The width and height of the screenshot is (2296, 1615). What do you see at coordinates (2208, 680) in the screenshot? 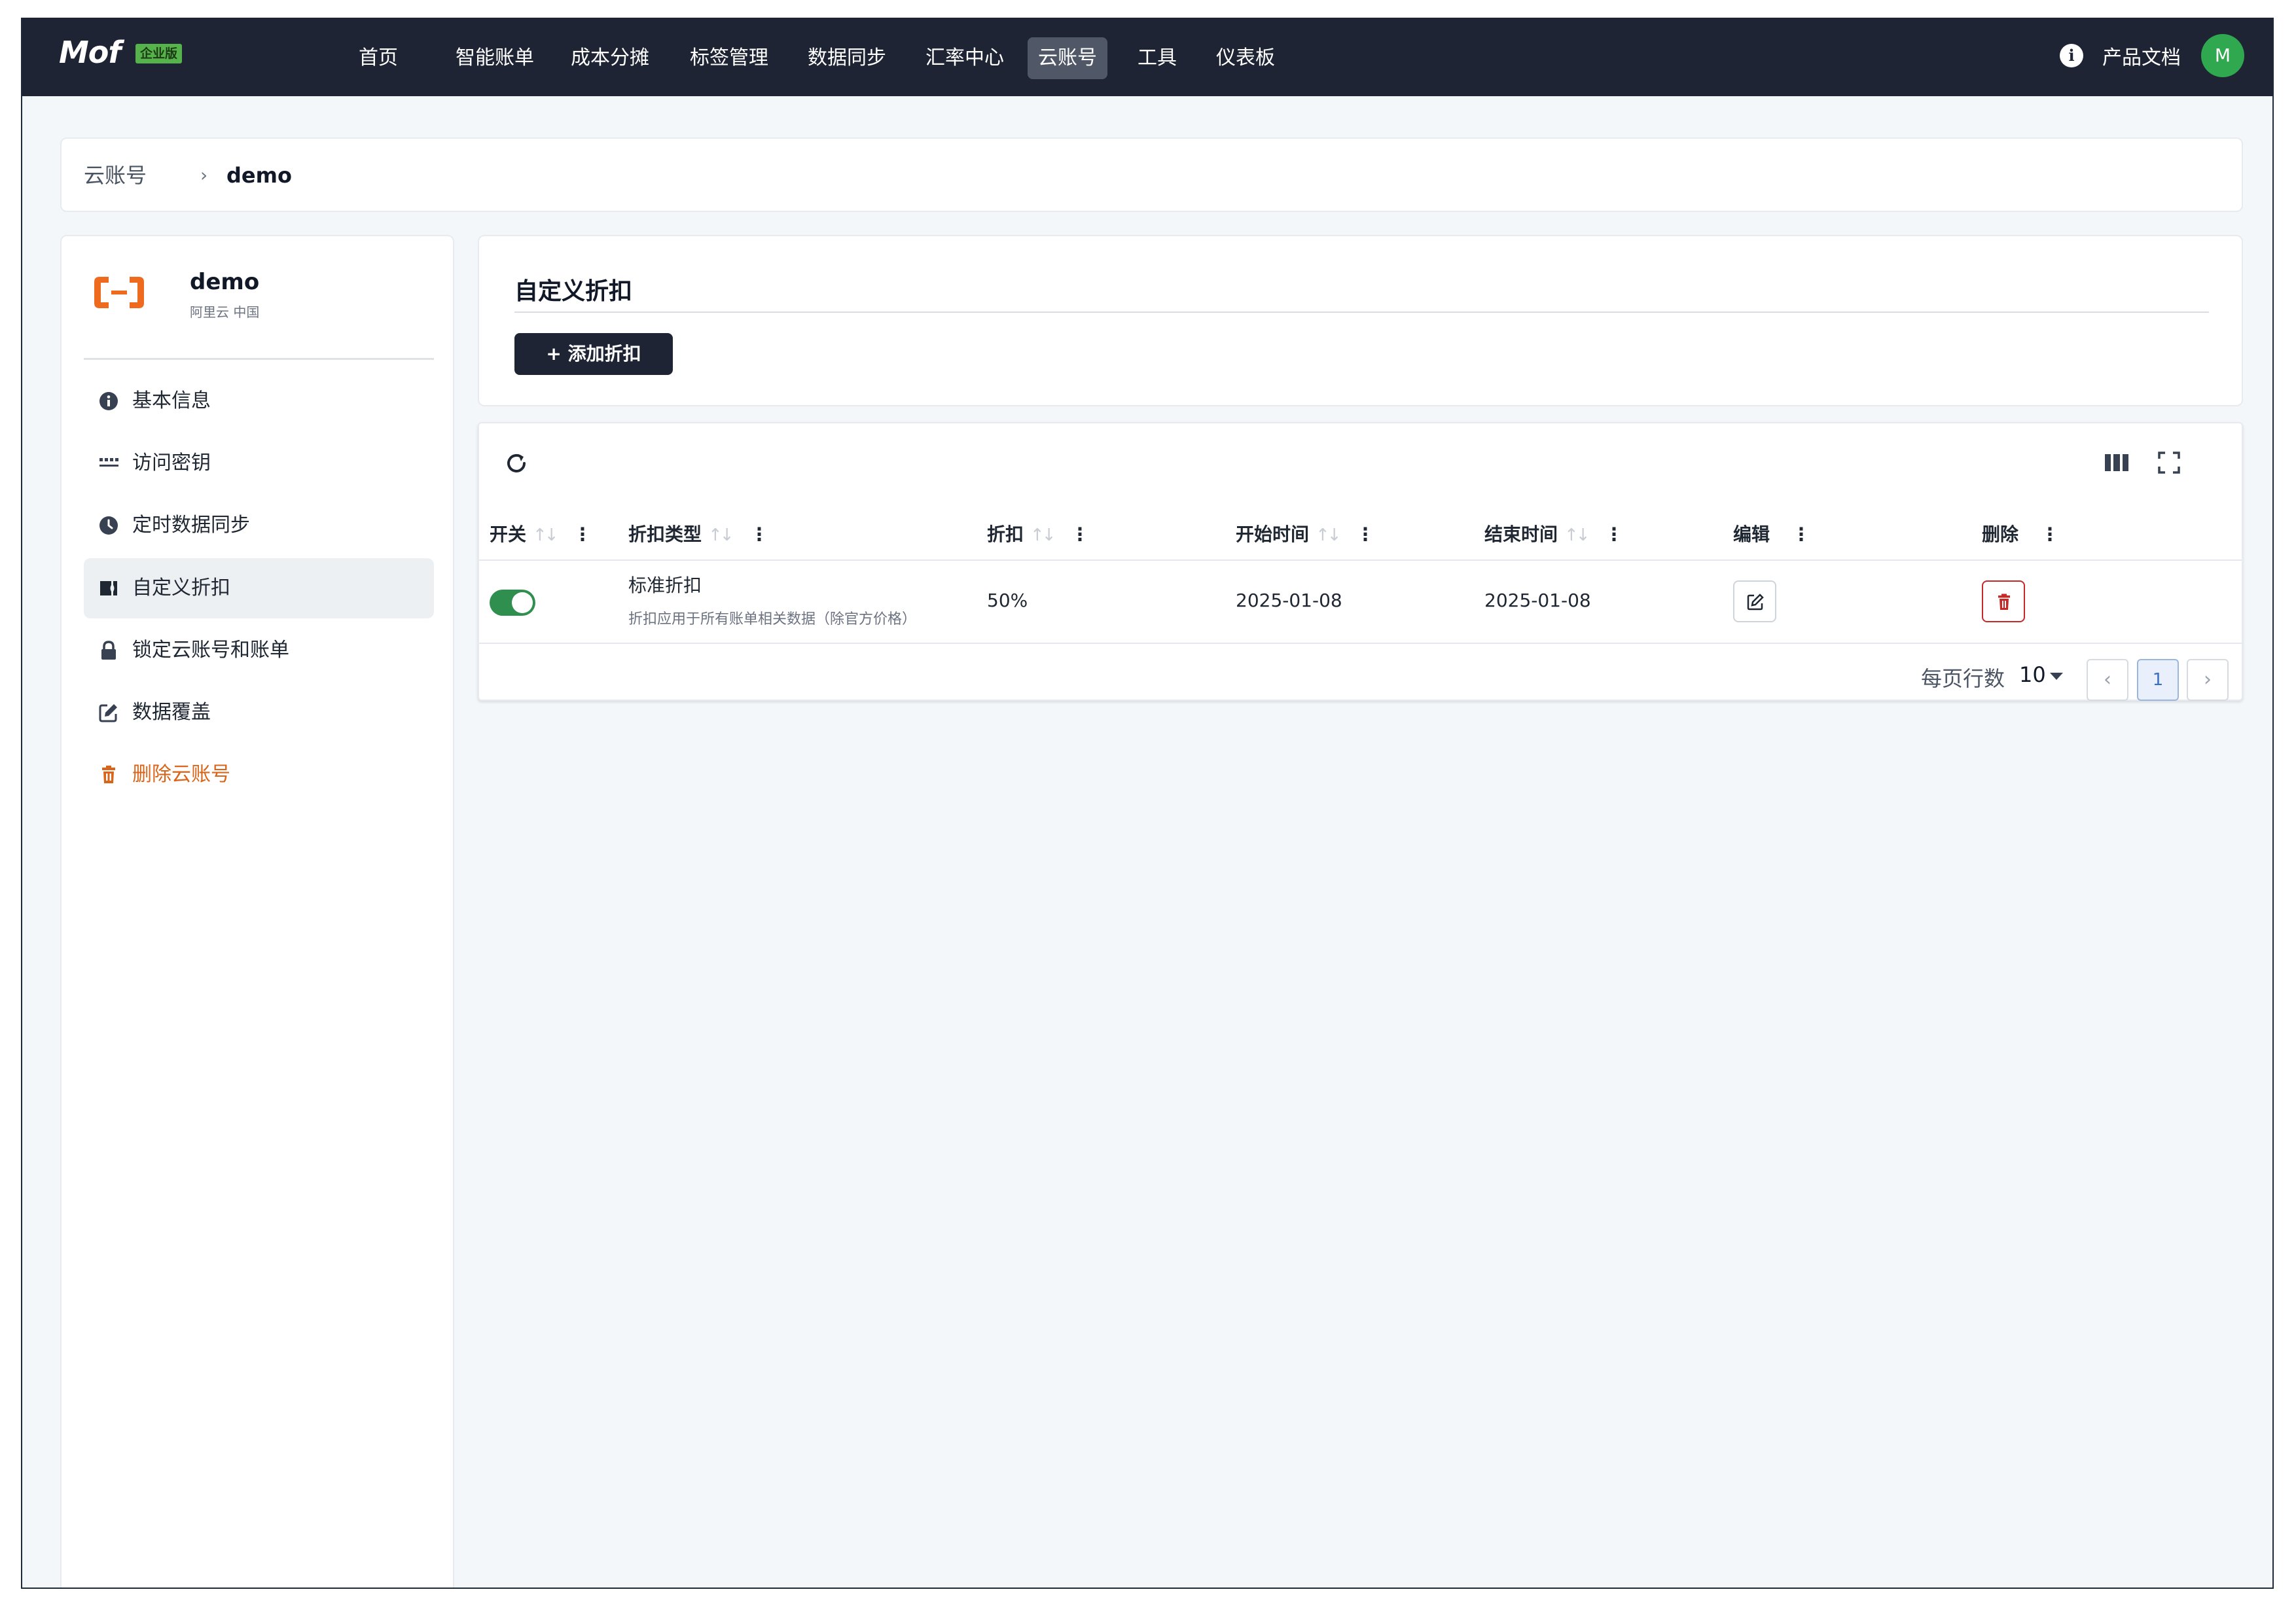
I see `next-page-button: ›` at bounding box center [2208, 680].